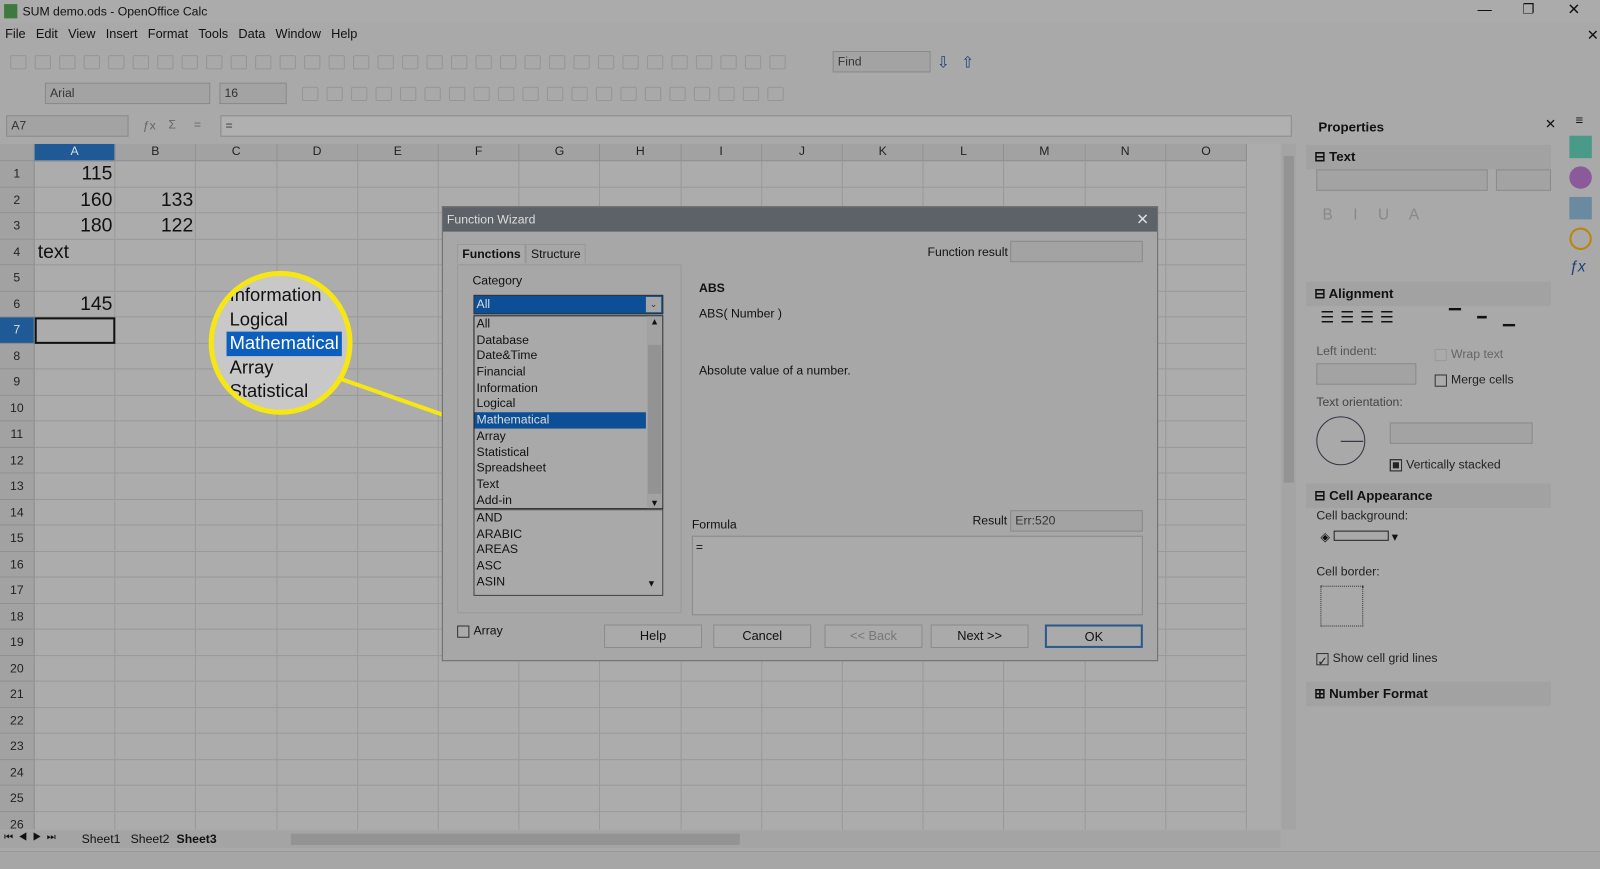 Image resolution: width=1600 pixels, height=869 pixels. I want to click on section-text: ⊟ Text, so click(1429, 157).